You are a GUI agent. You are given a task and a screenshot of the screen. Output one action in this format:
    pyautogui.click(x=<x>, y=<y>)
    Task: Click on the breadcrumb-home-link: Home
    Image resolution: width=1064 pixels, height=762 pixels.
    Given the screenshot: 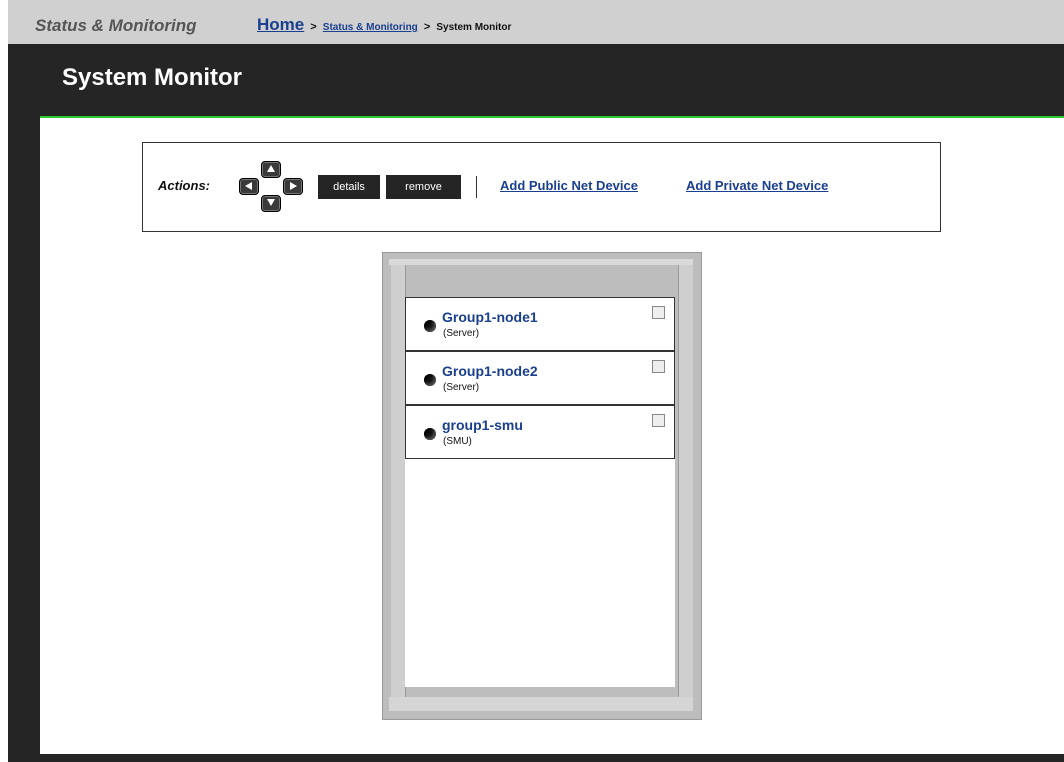 What is the action you would take?
    pyautogui.click(x=280, y=24)
    